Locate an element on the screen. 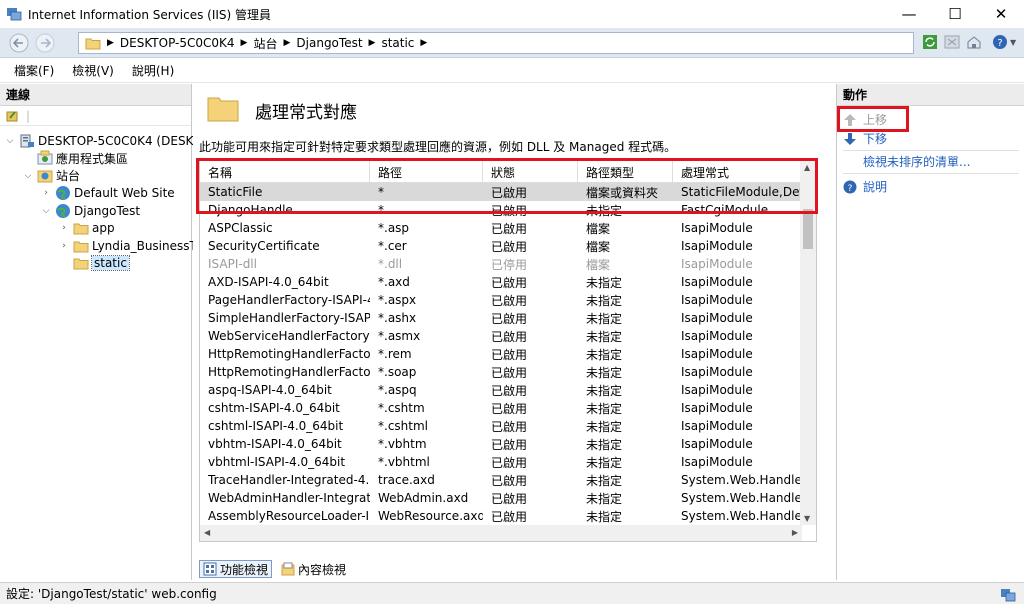 This screenshot has height=604, width=1024. refresh-icon is located at coordinates (930, 42).